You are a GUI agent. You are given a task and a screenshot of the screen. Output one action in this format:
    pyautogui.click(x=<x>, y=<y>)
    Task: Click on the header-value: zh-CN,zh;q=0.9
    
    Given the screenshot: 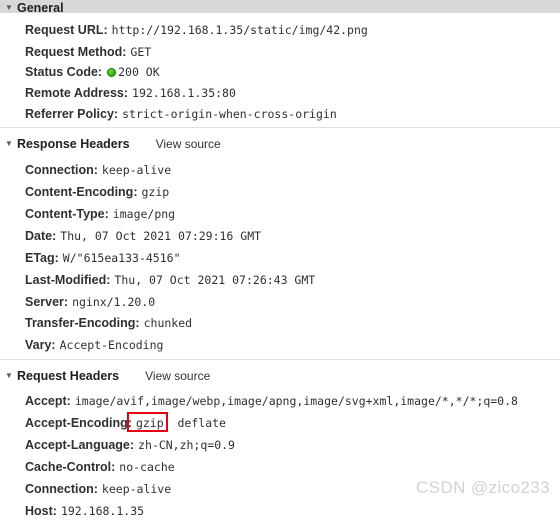 What is the action you would take?
    pyautogui.click(x=186, y=445)
    